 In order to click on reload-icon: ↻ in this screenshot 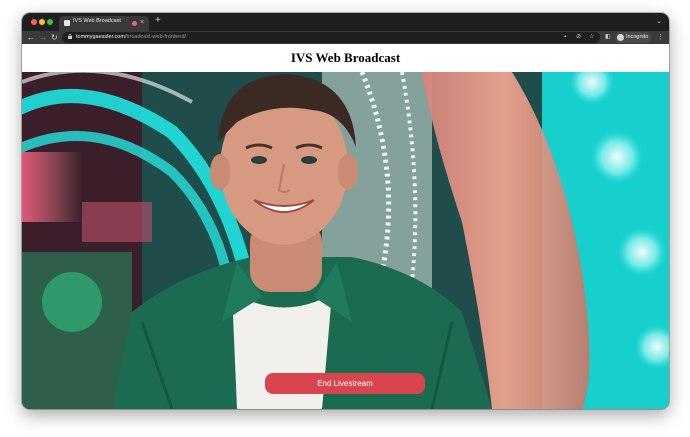, I will do `click(54, 37)`.